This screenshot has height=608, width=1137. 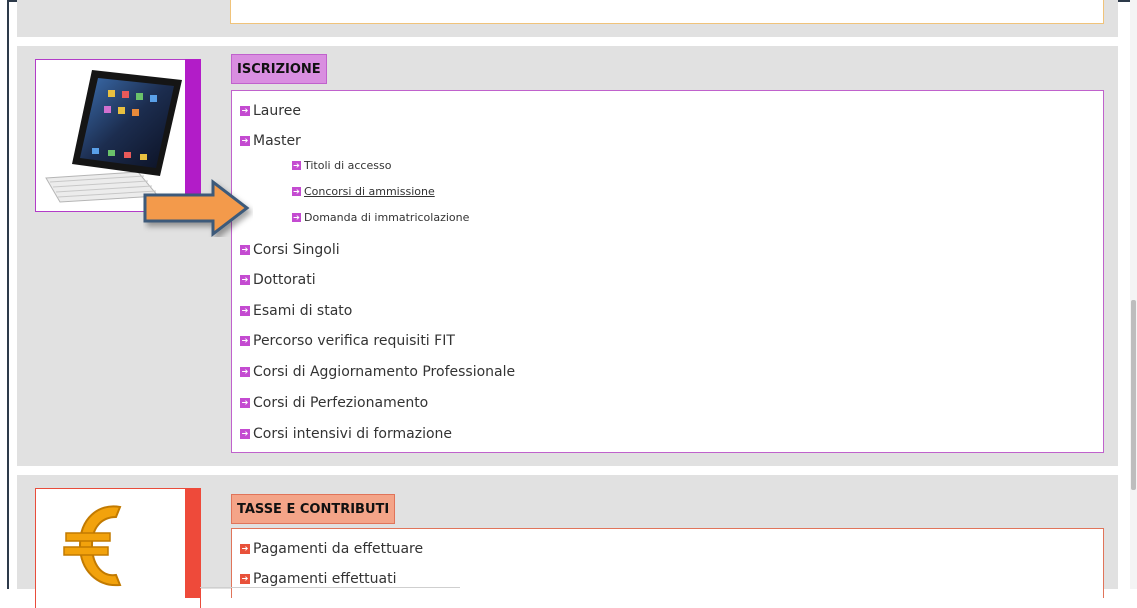 What do you see at coordinates (313, 509) in the screenshot?
I see `tasse-title: TASSE E CONTRIBUTI` at bounding box center [313, 509].